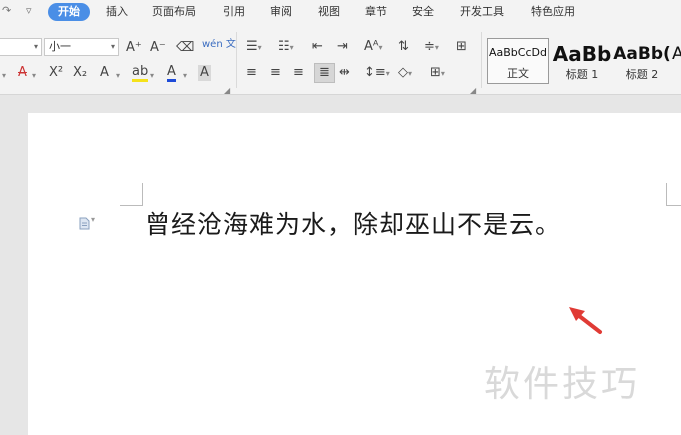  What do you see at coordinates (80, 73) in the screenshot?
I see `subscript-button: X₂` at bounding box center [80, 73].